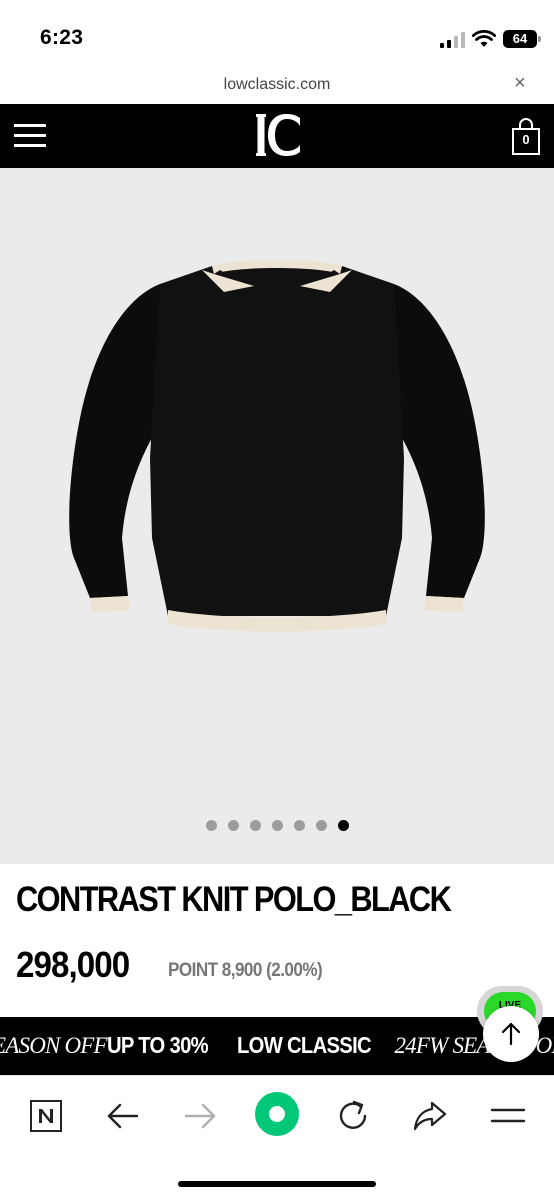  I want to click on browser-toolbar, so click(277, 1137).